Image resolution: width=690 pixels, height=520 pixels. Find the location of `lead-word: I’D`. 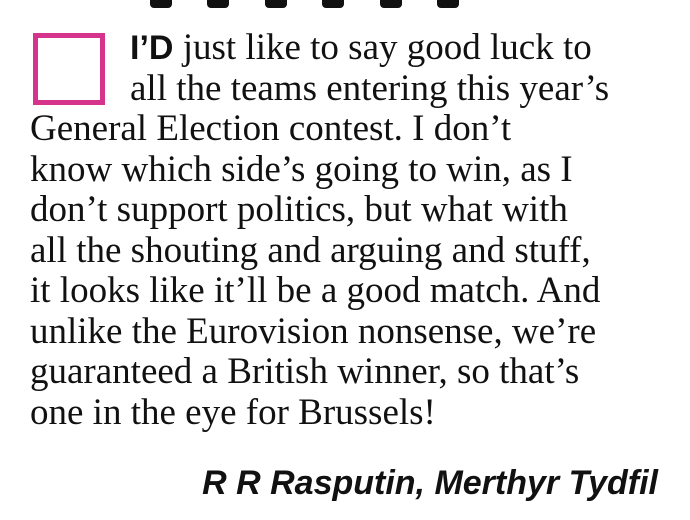

lead-word: I’D is located at coordinates (152, 48).